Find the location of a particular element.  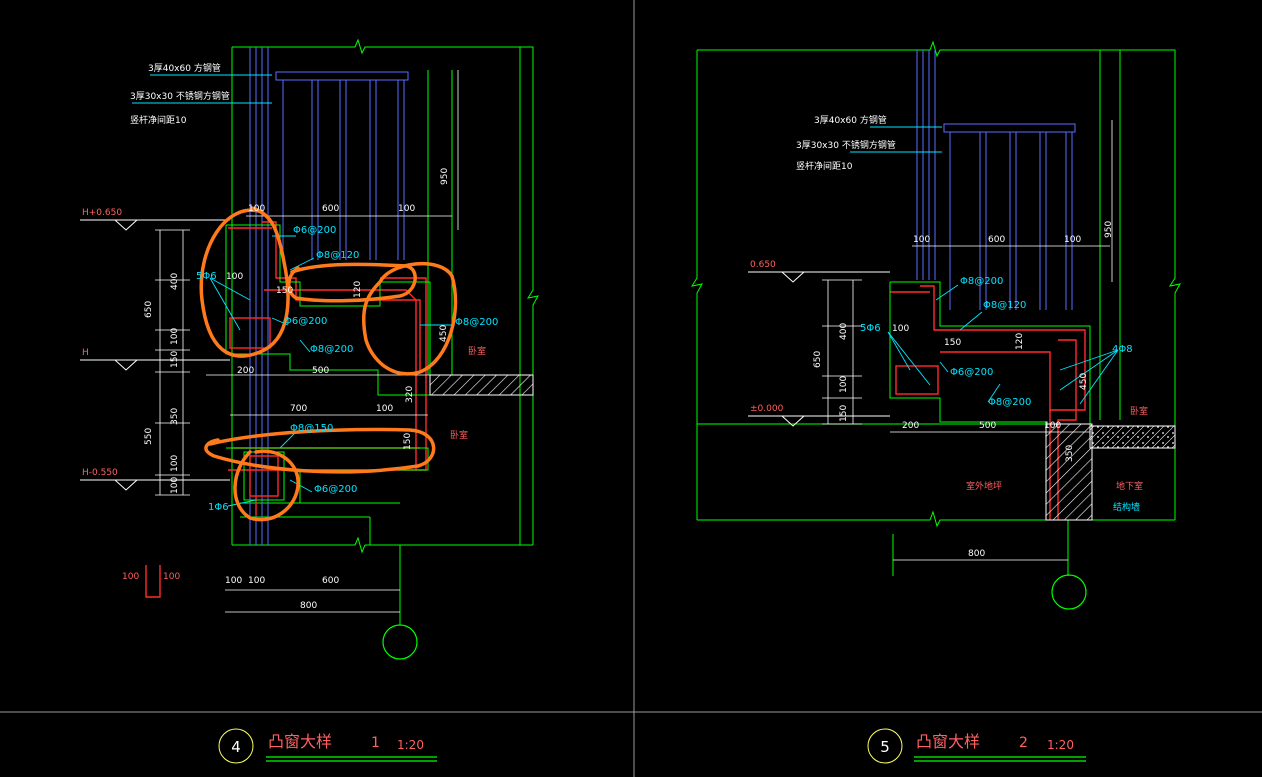

dim-200-1: 200 is located at coordinates (245, 371).